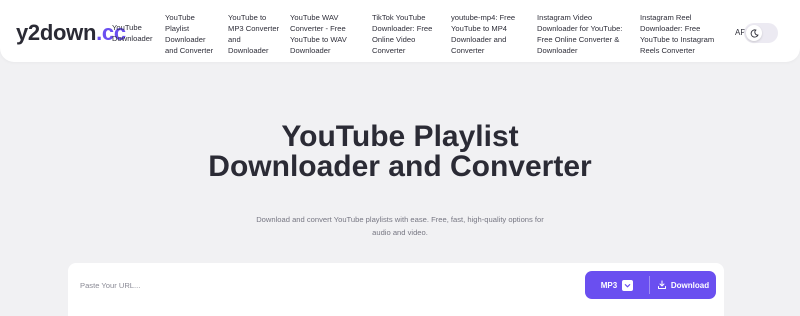 The height and width of the screenshot is (316, 800). What do you see at coordinates (609, 285) in the screenshot?
I see `format-select-label: MP3` at bounding box center [609, 285].